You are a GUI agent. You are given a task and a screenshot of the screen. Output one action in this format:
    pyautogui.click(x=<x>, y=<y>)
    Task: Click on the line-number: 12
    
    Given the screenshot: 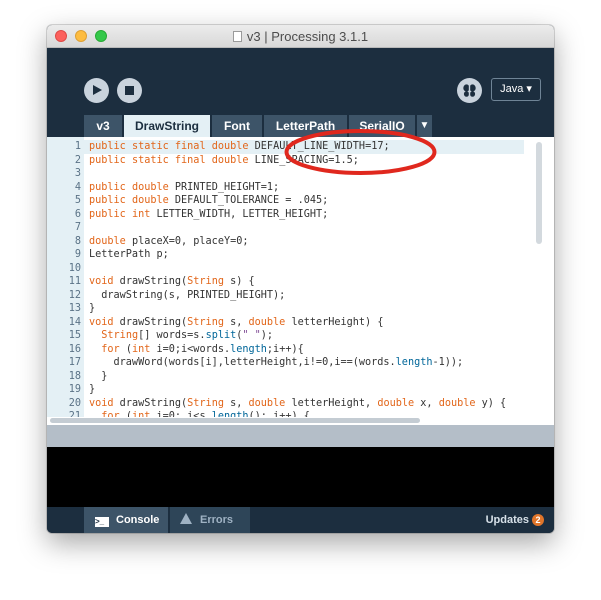 What is the action you would take?
    pyautogui.click(x=74, y=295)
    